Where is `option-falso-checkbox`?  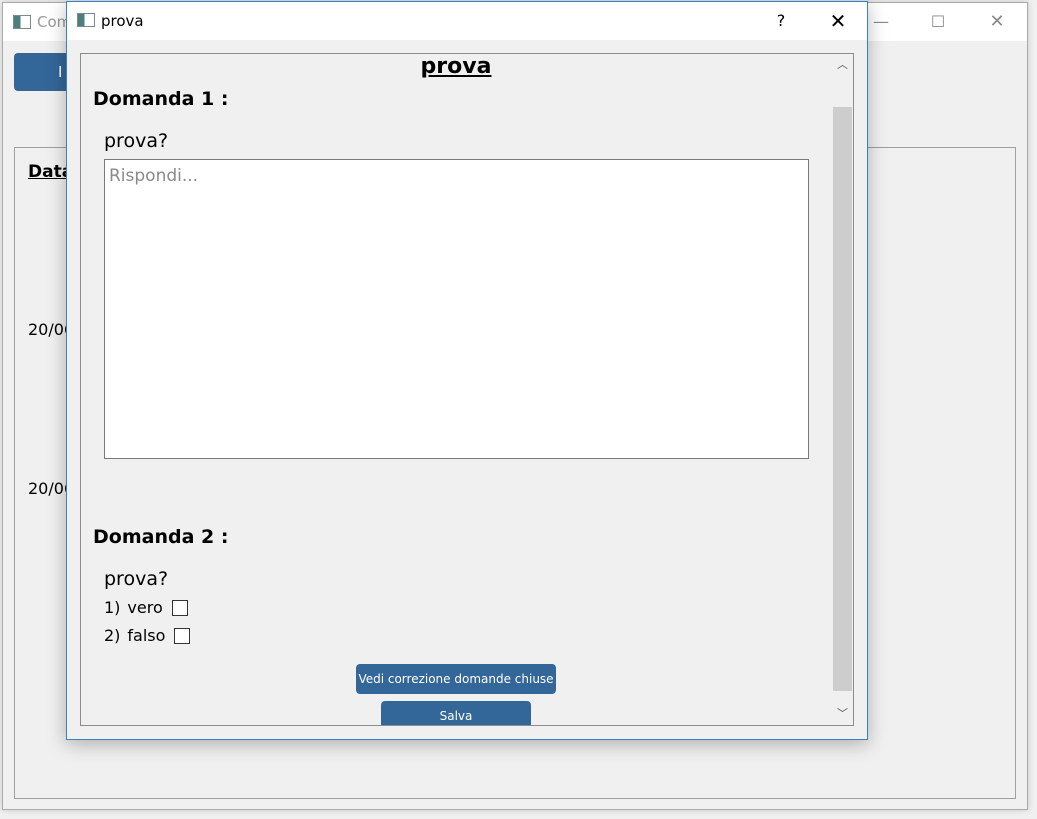 option-falso-checkbox is located at coordinates (182, 635).